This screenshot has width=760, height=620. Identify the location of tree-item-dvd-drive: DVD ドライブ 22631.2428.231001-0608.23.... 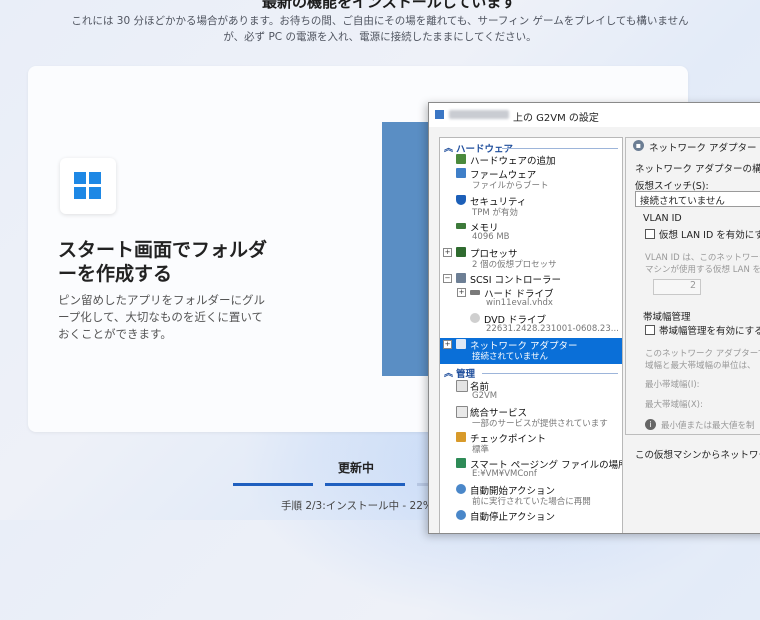
(531, 324).